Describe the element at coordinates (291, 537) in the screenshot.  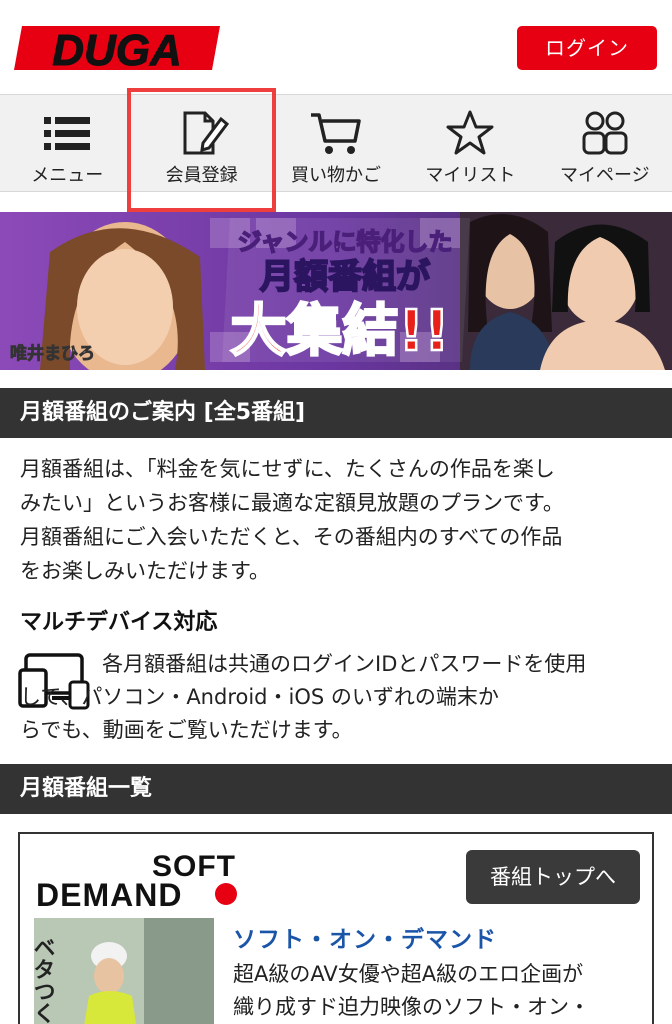
I see `guide-line-3: 月額番組にご入会いただくと、その番組内のすべての作品` at that location.